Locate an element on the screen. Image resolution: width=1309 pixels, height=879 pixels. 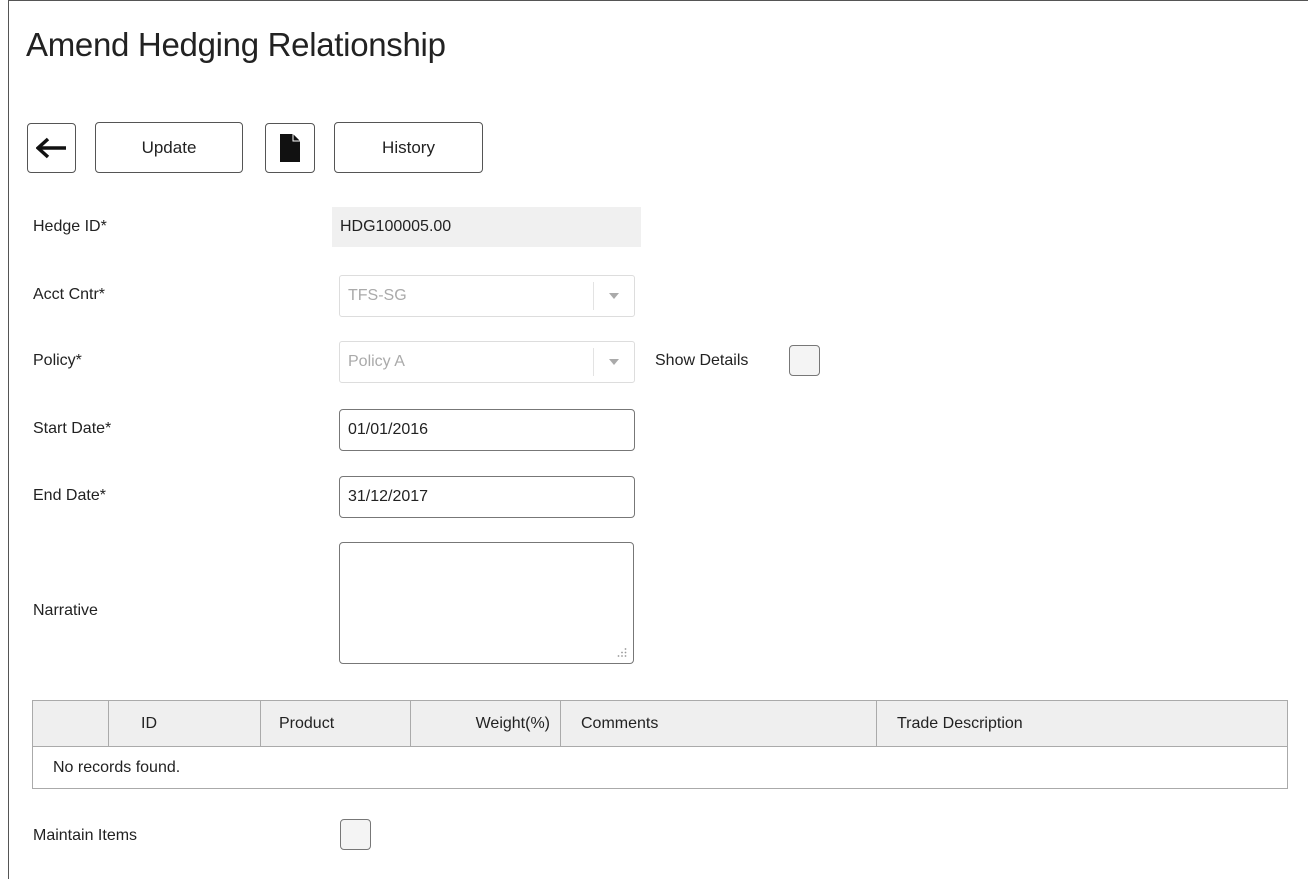
page-title: Amend Hedging Relationship is located at coordinates (236, 44).